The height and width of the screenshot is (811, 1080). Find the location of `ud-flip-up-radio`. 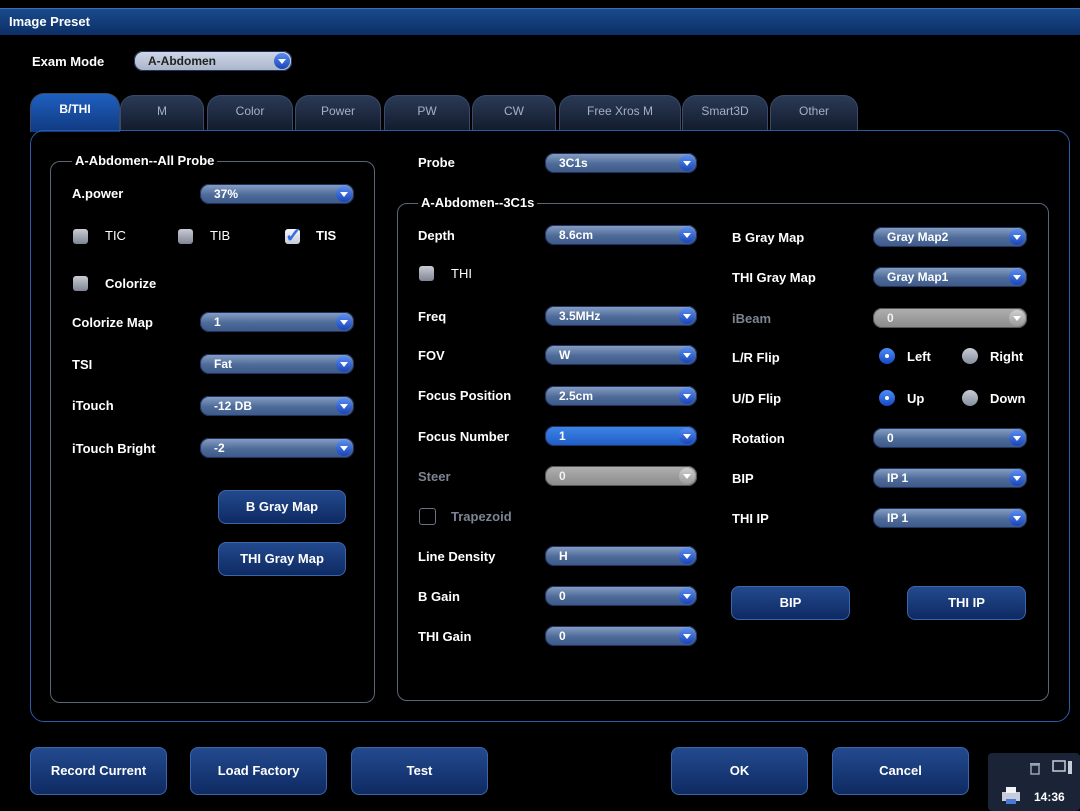

ud-flip-up-radio is located at coordinates (887, 398).